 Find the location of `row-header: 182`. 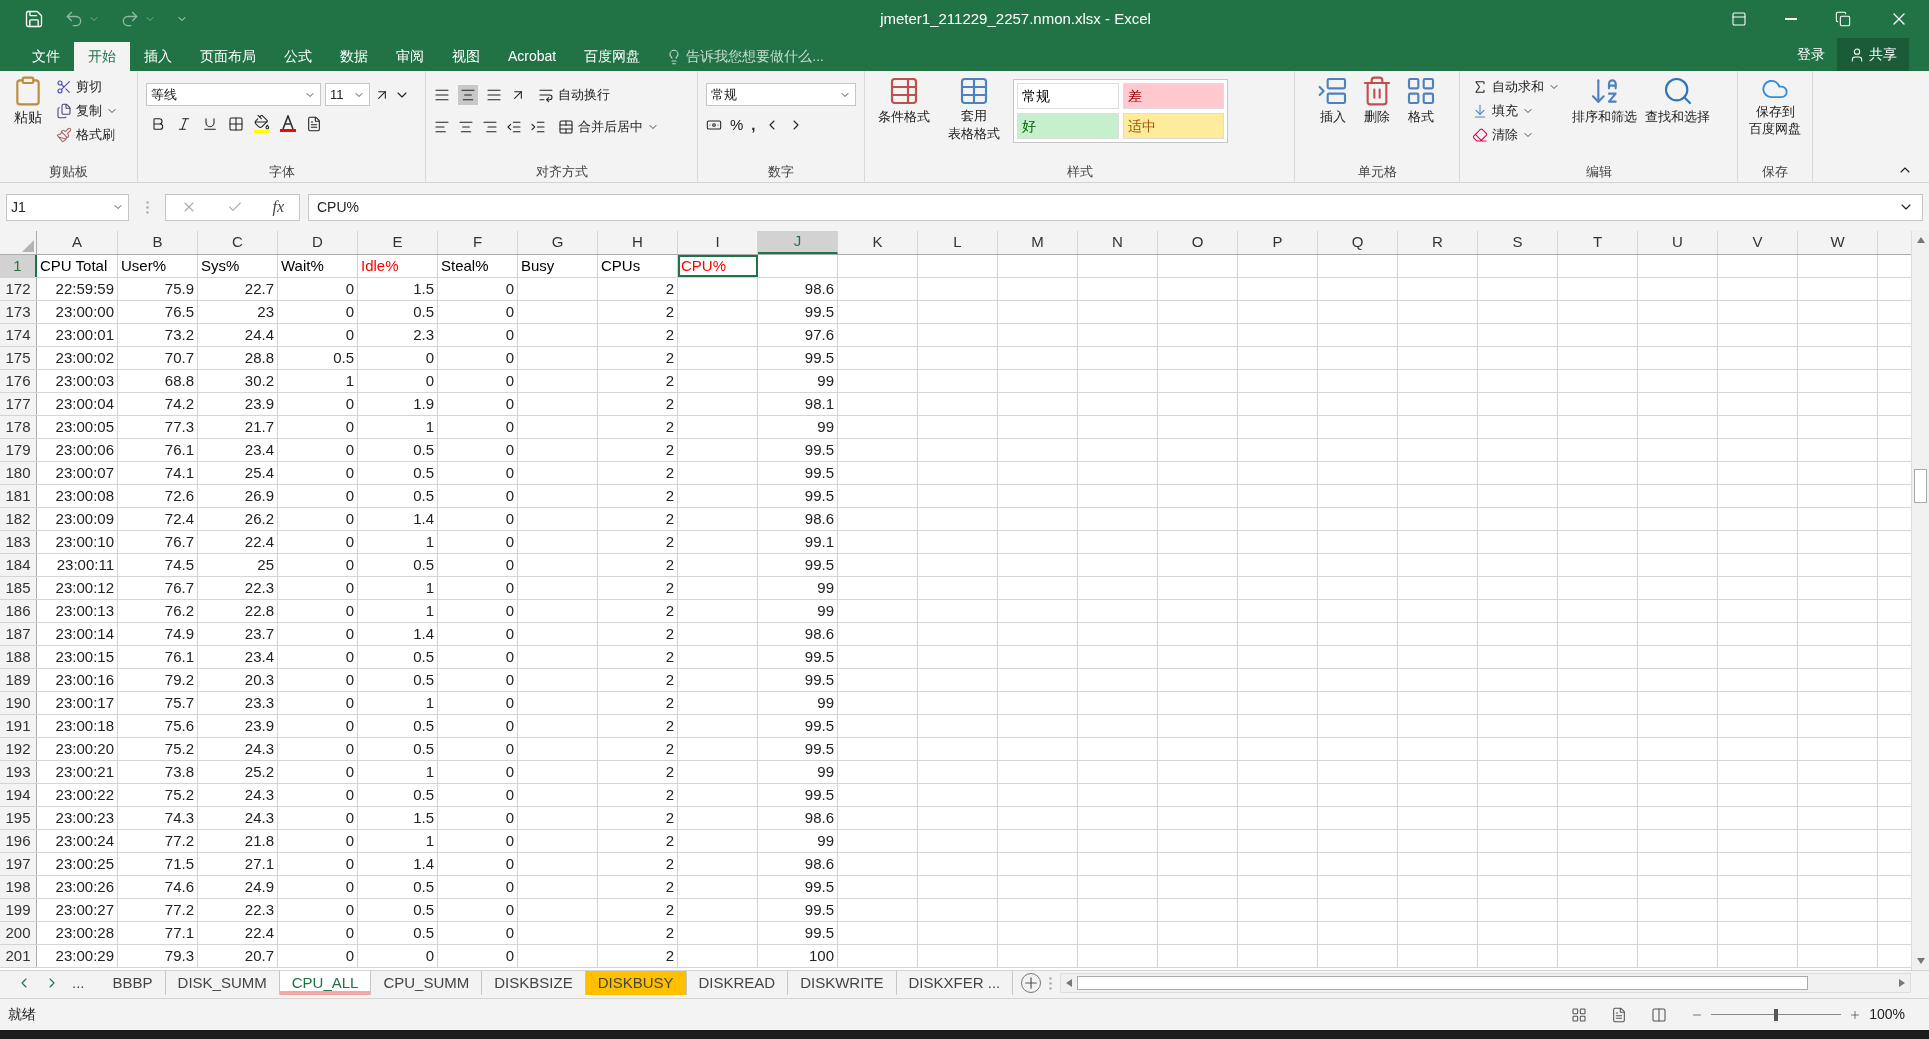

row-header: 182 is located at coordinates (18, 519).